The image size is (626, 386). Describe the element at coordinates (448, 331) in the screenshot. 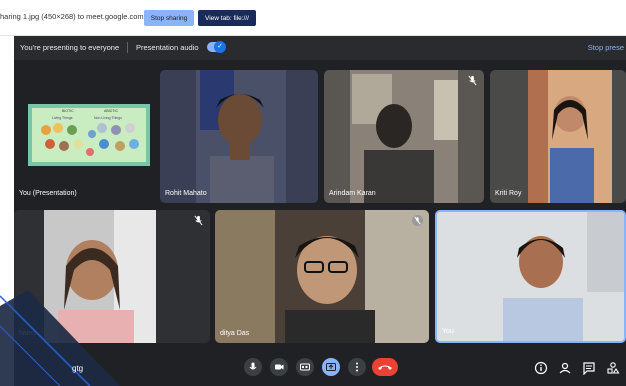

I see `participant-name: You` at that location.